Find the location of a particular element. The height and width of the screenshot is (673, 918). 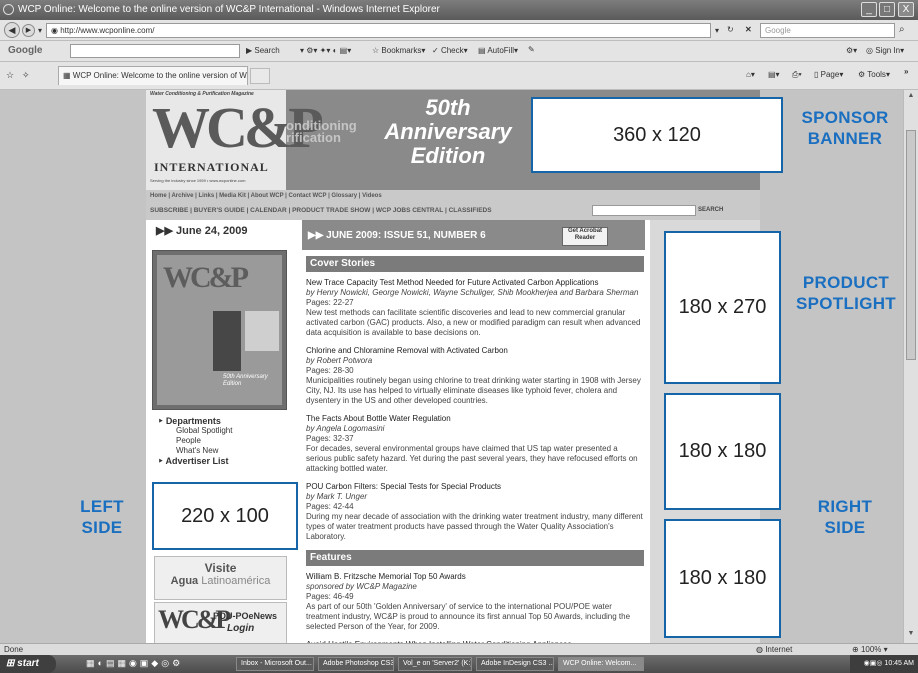

article-title: The Facts About Bottle Water Regulation is located at coordinates (475, 419).